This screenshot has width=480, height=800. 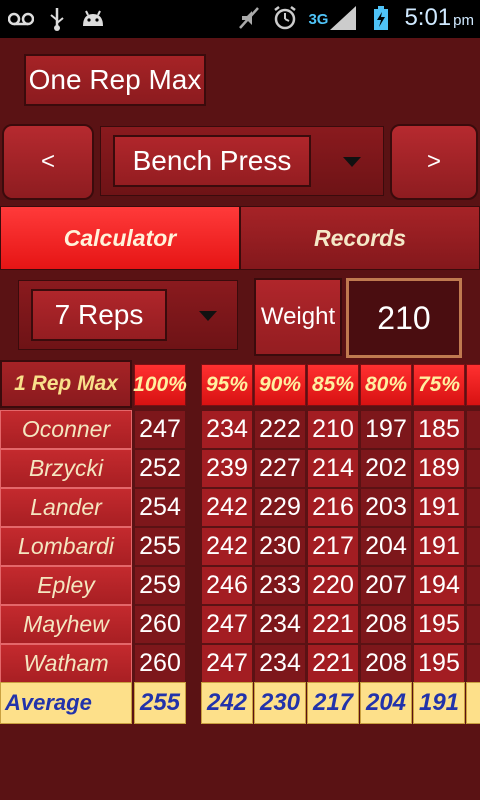 What do you see at coordinates (280, 385) in the screenshot?
I see `table-header-cell: 90%` at bounding box center [280, 385].